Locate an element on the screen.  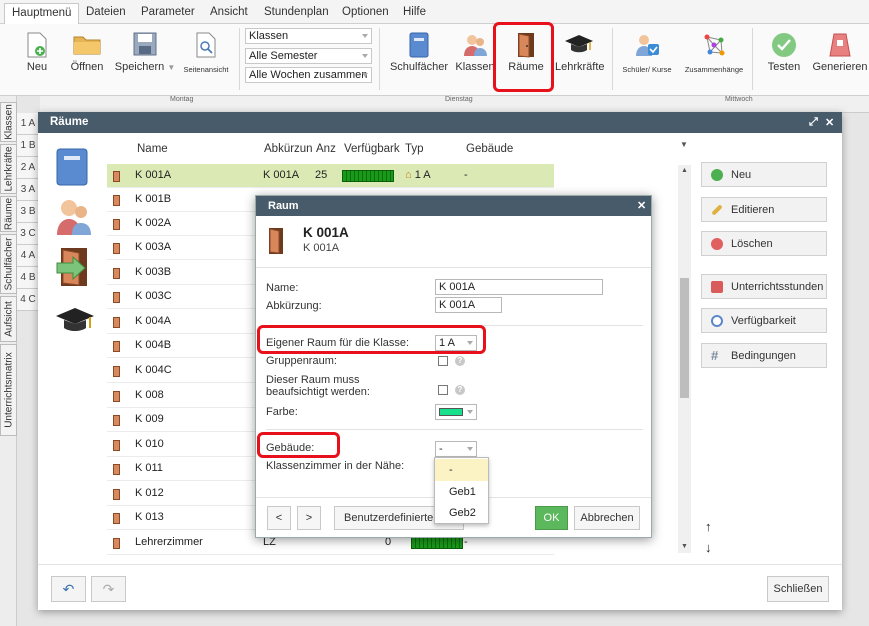
chevron-down-icon: ▼ is located at coordinates (684, 144).